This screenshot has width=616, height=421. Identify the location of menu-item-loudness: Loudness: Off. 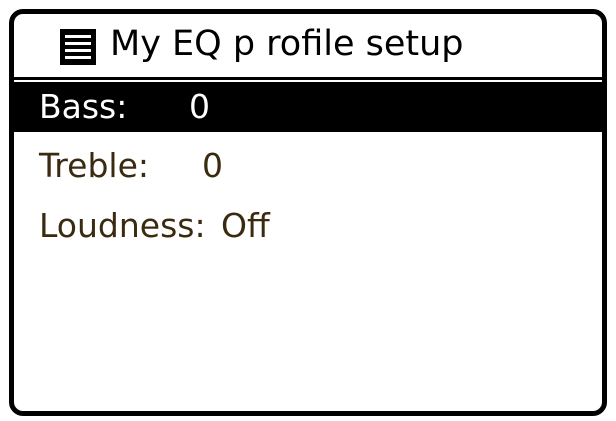
(308, 226).